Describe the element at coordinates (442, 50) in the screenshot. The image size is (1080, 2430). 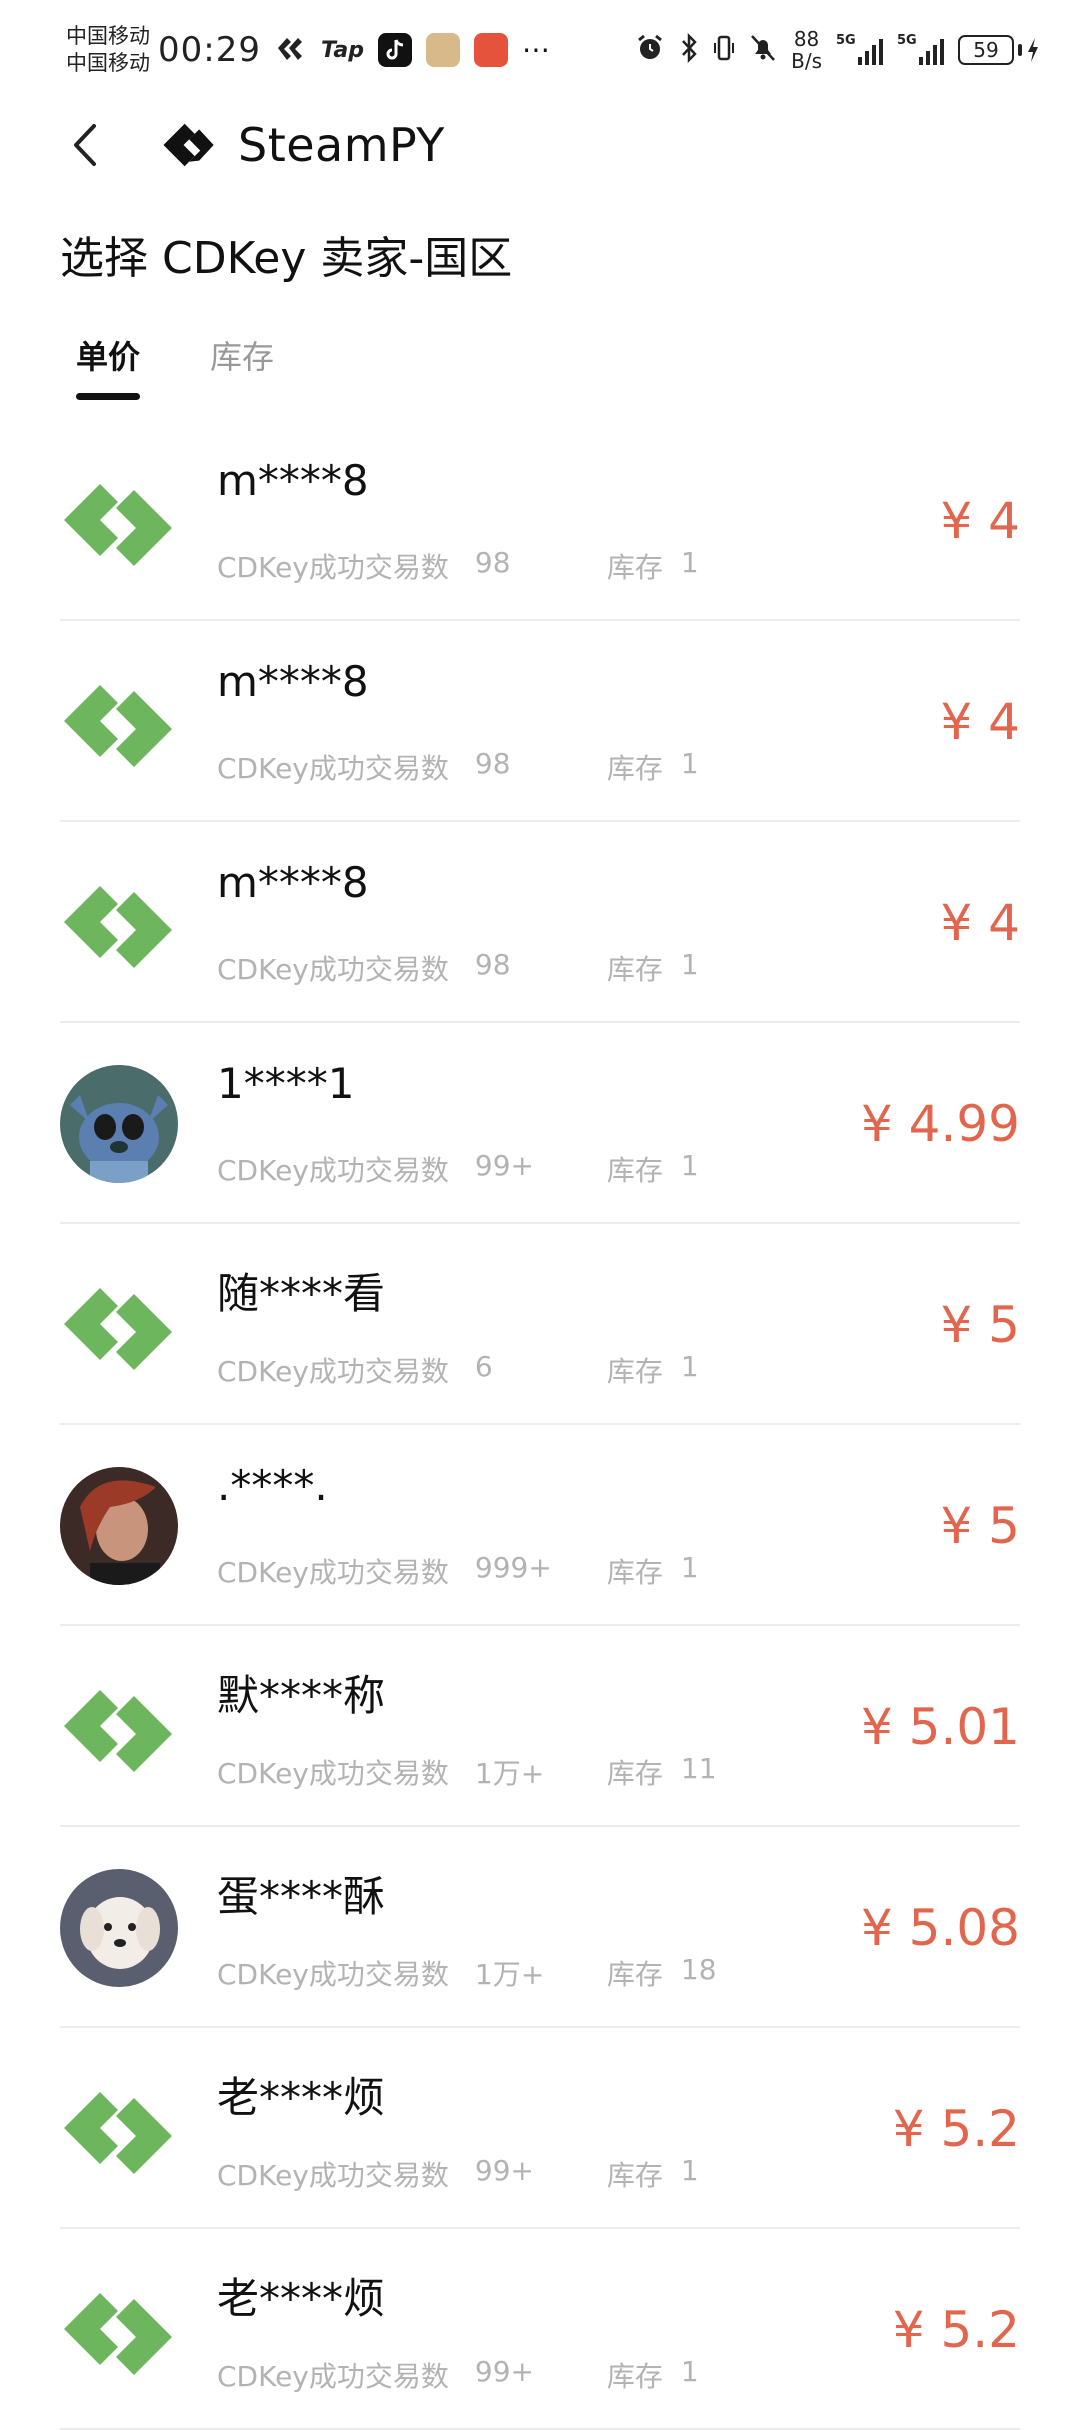
I see `taobao-app-icon` at that location.